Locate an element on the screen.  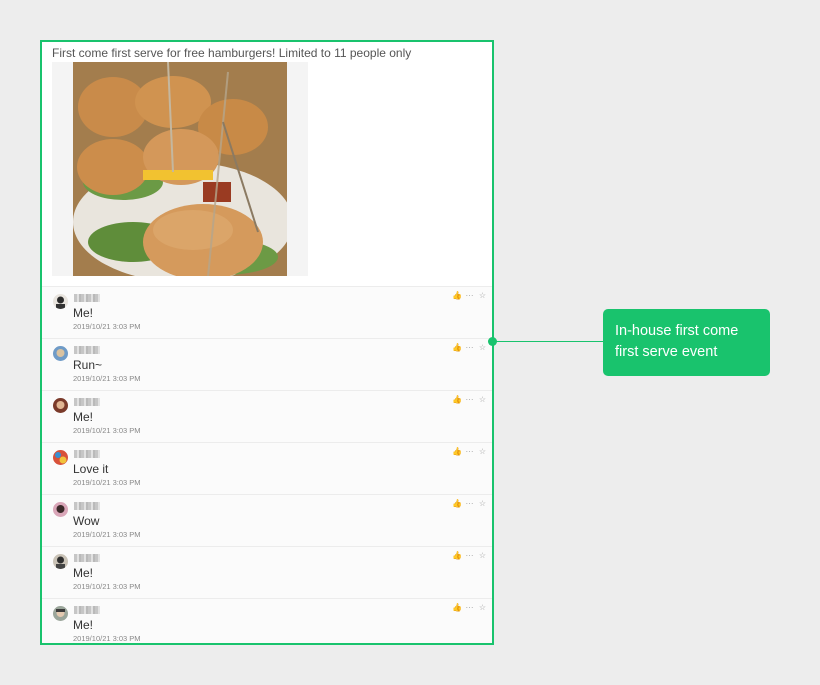
callout-connector-line is located at coordinates (548, 341).